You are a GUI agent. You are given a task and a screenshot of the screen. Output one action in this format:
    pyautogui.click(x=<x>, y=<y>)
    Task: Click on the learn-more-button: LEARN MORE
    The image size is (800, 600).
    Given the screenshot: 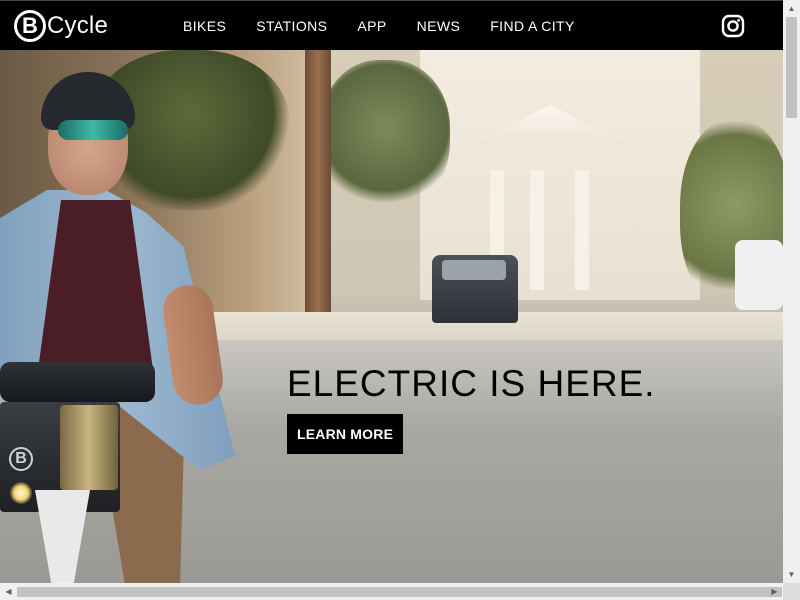 What is the action you would take?
    pyautogui.click(x=345, y=434)
    